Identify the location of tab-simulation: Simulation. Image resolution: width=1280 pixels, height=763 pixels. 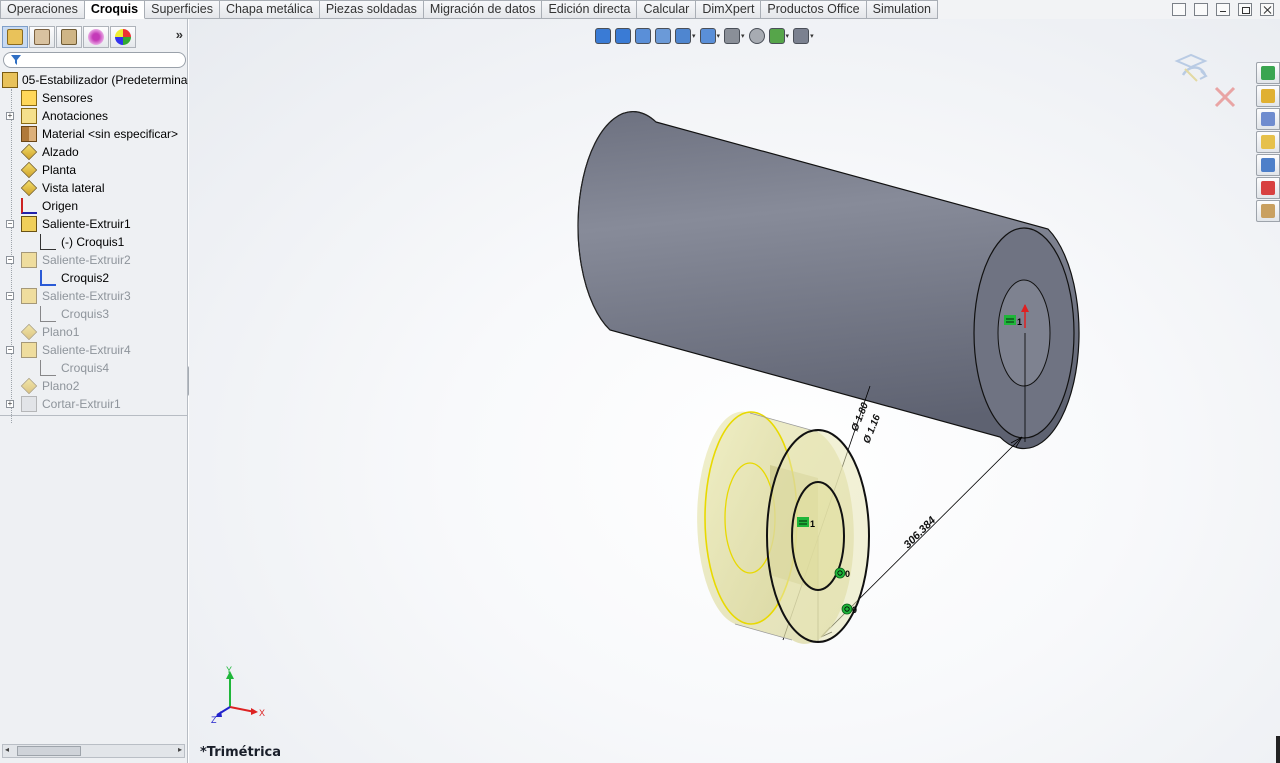
(902, 9).